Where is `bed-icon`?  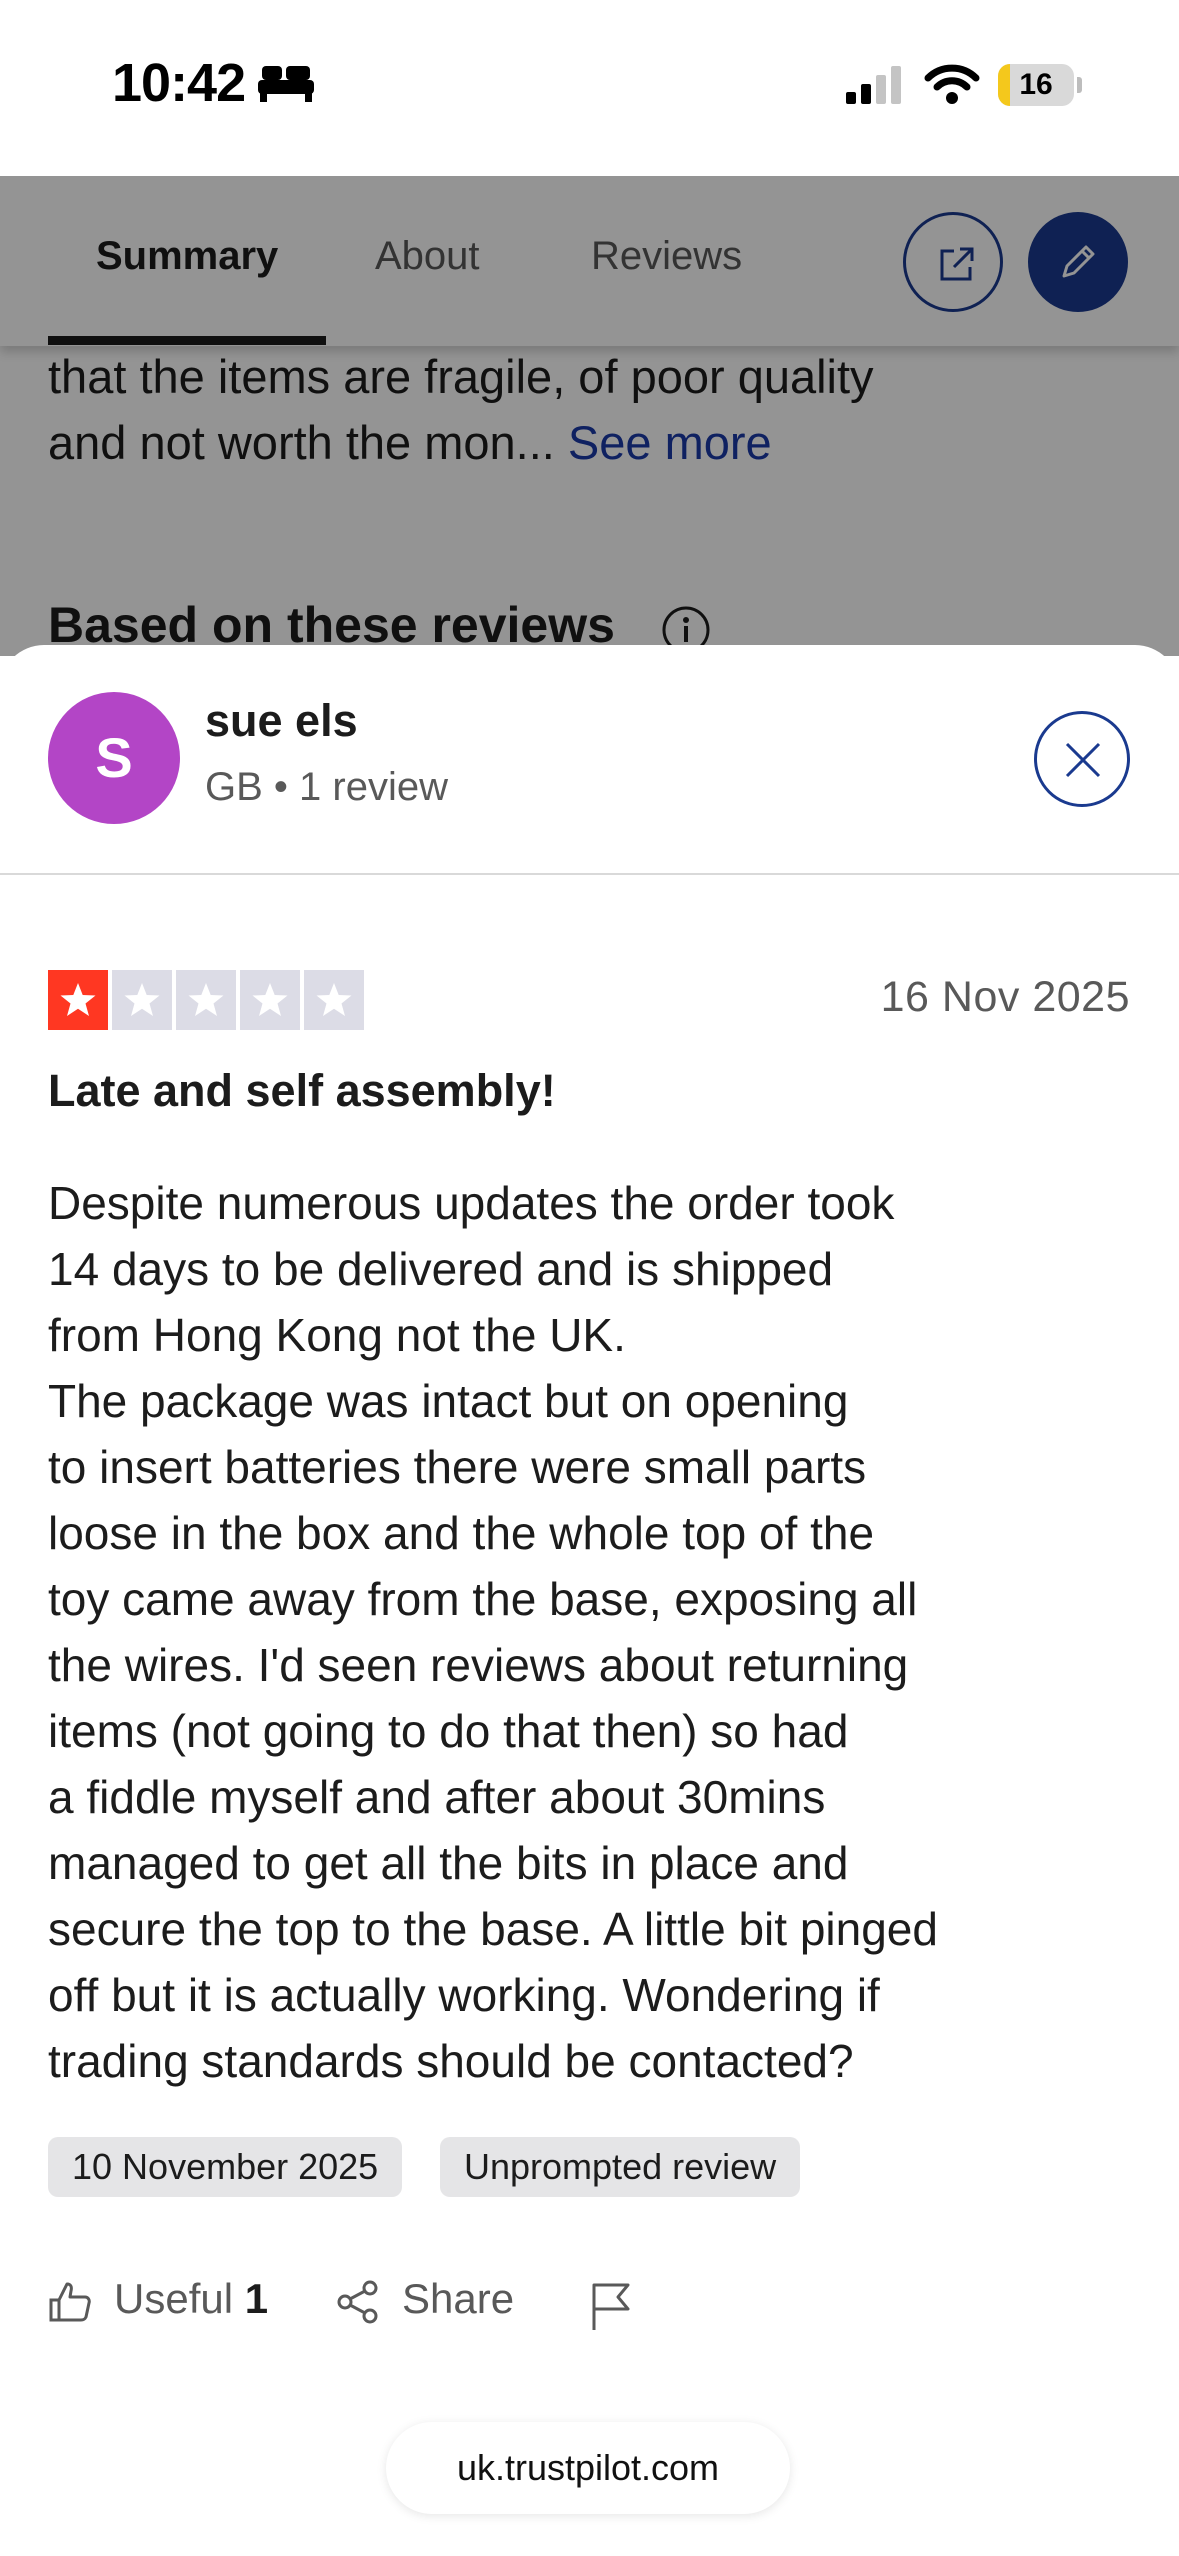 bed-icon is located at coordinates (286, 84).